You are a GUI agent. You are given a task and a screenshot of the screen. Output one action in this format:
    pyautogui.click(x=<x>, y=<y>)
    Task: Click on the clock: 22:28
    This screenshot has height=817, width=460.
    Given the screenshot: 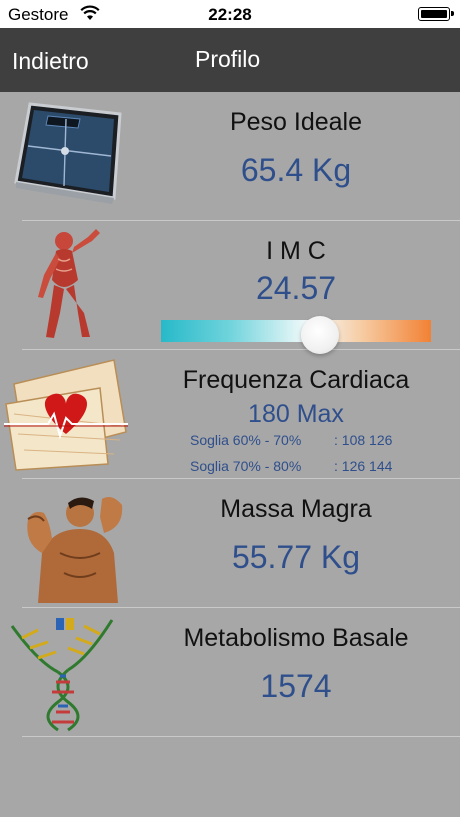 What is the action you would take?
    pyautogui.click(x=230, y=14)
    